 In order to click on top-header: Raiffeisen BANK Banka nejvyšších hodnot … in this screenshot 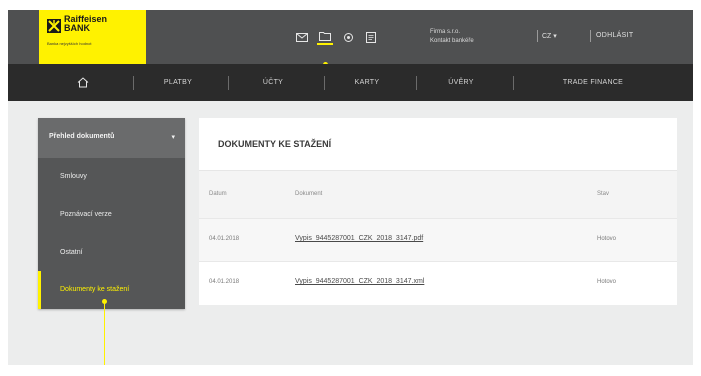, I will do `click(350, 37)`.